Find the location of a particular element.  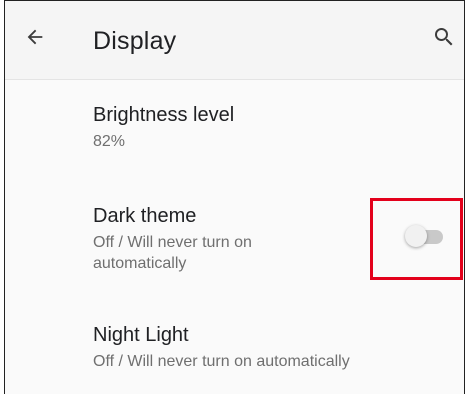

dark-theme-toggle is located at coordinates (425, 236).